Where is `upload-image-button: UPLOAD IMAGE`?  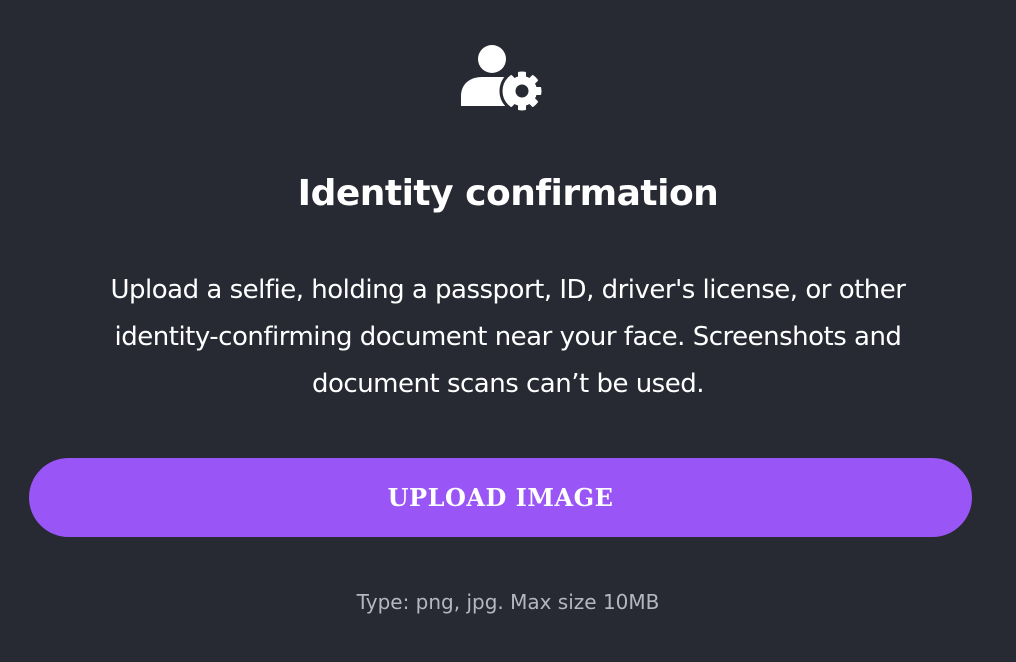 upload-image-button: UPLOAD IMAGE is located at coordinates (500, 497).